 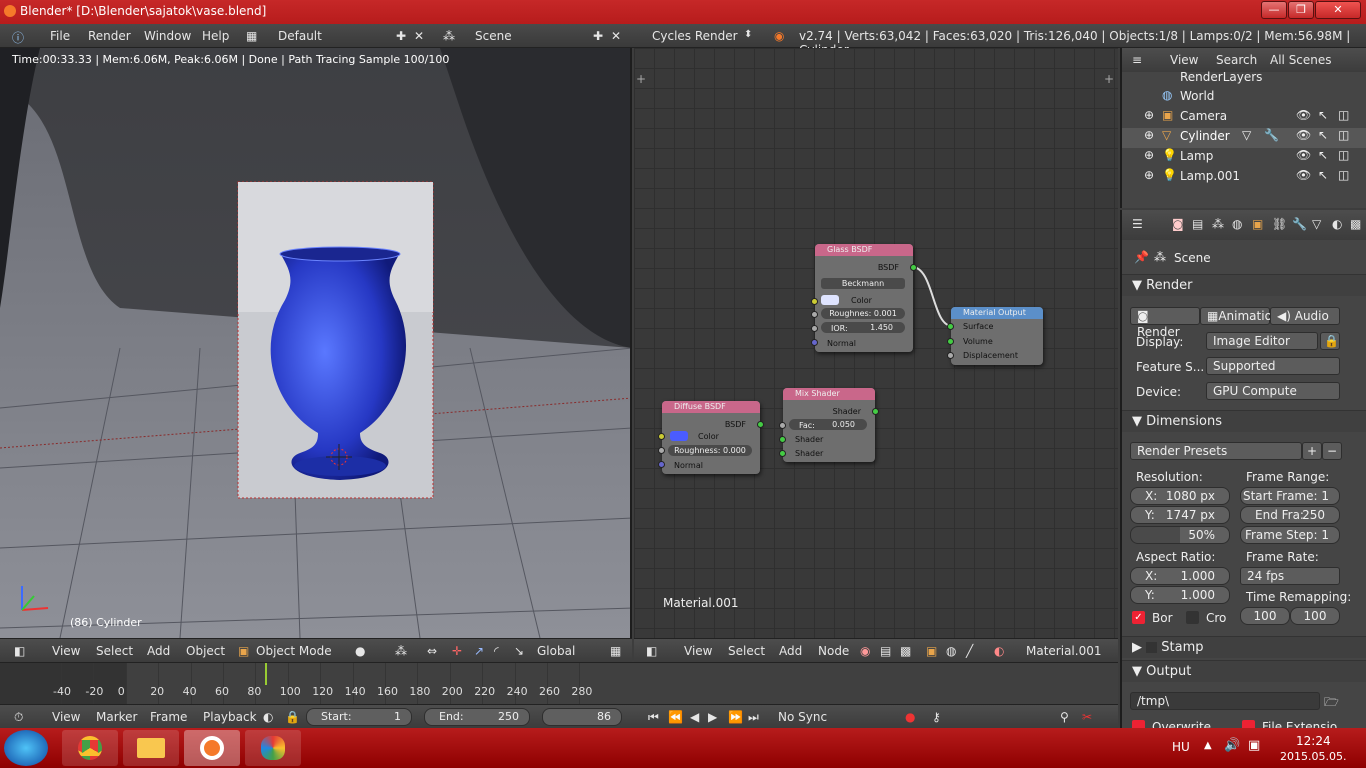 What do you see at coordinates (760, 424) in the screenshot?
I see `diffuse-output-socket` at bounding box center [760, 424].